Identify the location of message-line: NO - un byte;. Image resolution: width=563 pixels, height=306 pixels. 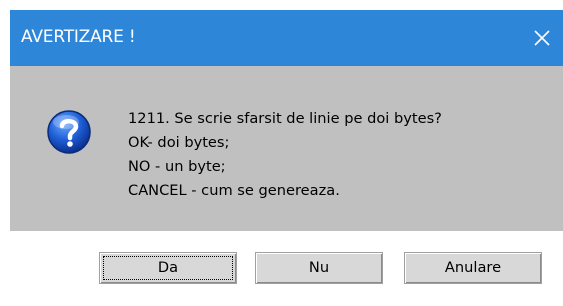
(177, 166).